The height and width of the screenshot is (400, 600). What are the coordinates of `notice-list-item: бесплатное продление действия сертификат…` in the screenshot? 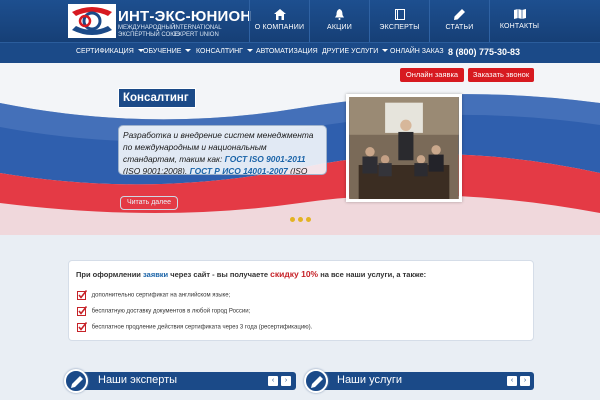 It's located at (194, 327).